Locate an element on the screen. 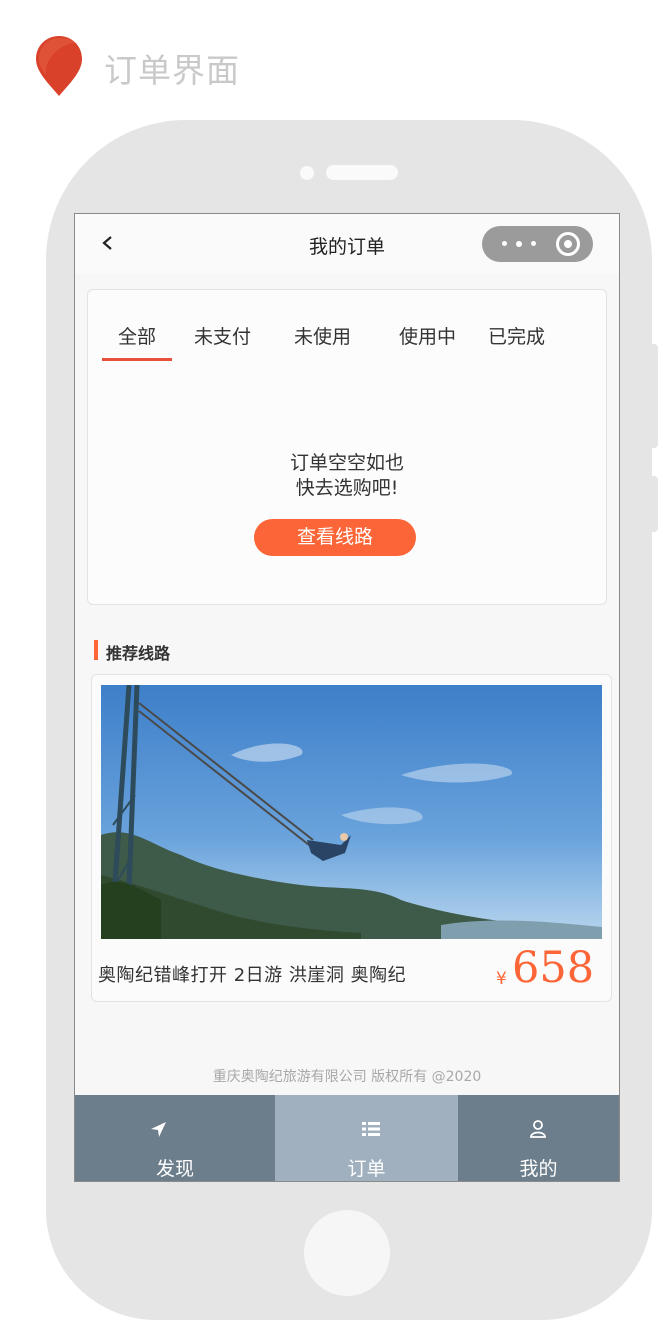  bottom-tabbar: 发现 订单 我的 is located at coordinates (347, 1138).